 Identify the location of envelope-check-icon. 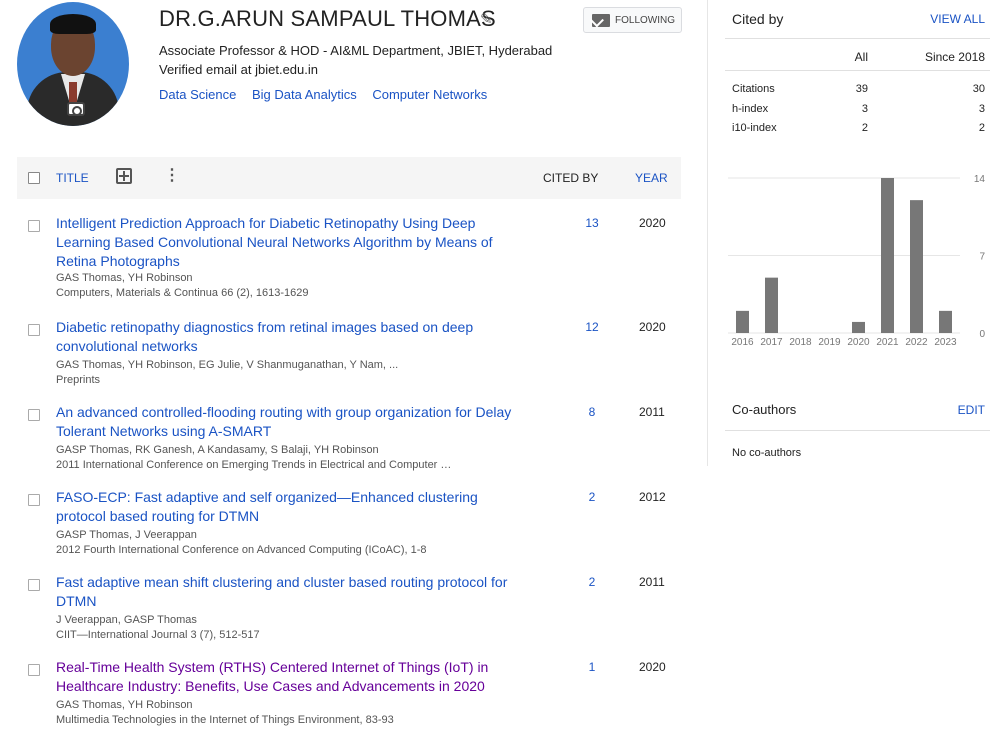
(601, 20).